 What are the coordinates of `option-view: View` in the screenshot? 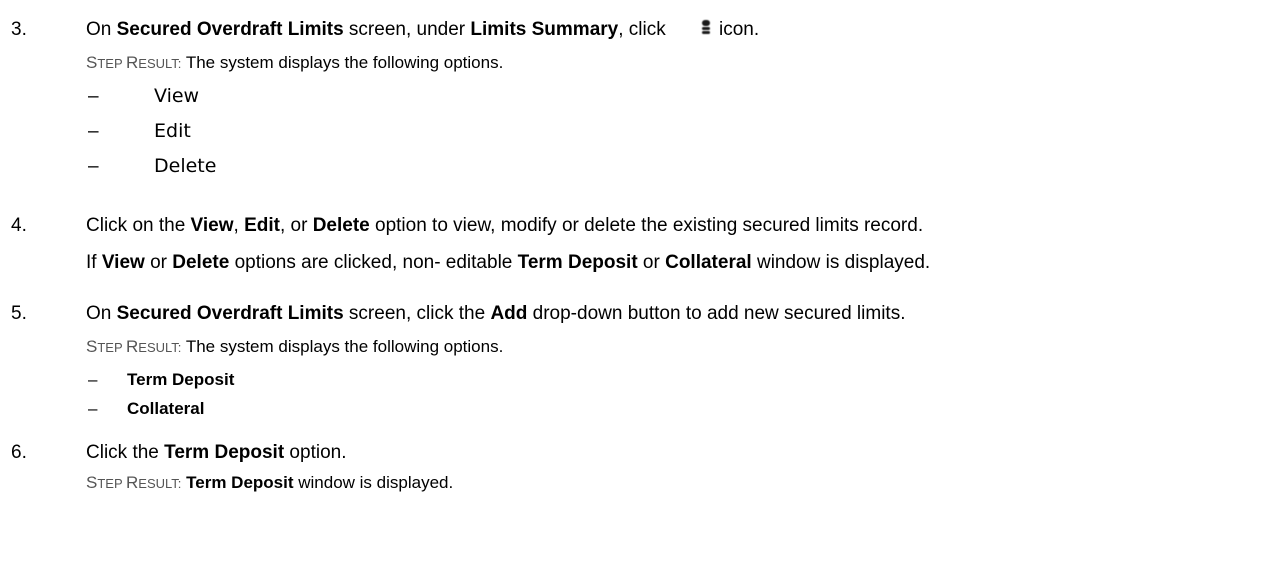 It's located at (177, 96).